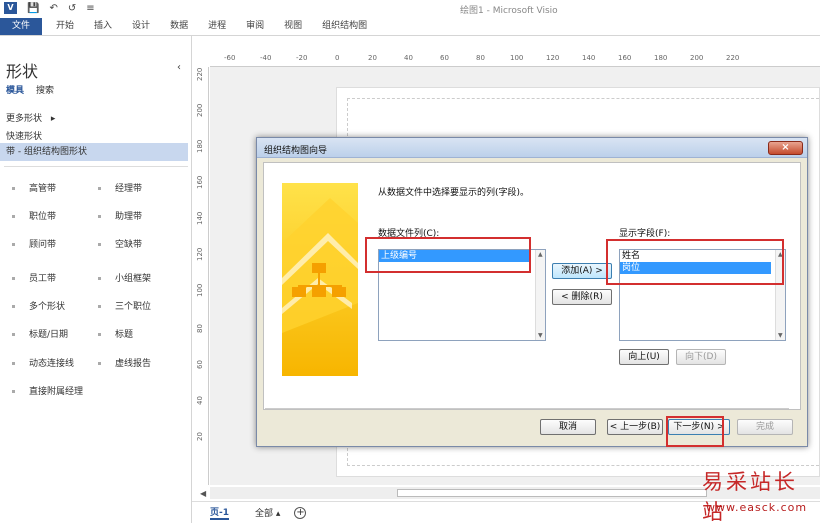 The width and height of the screenshot is (820, 523). I want to click on page-tab: 页-1, so click(219, 512).